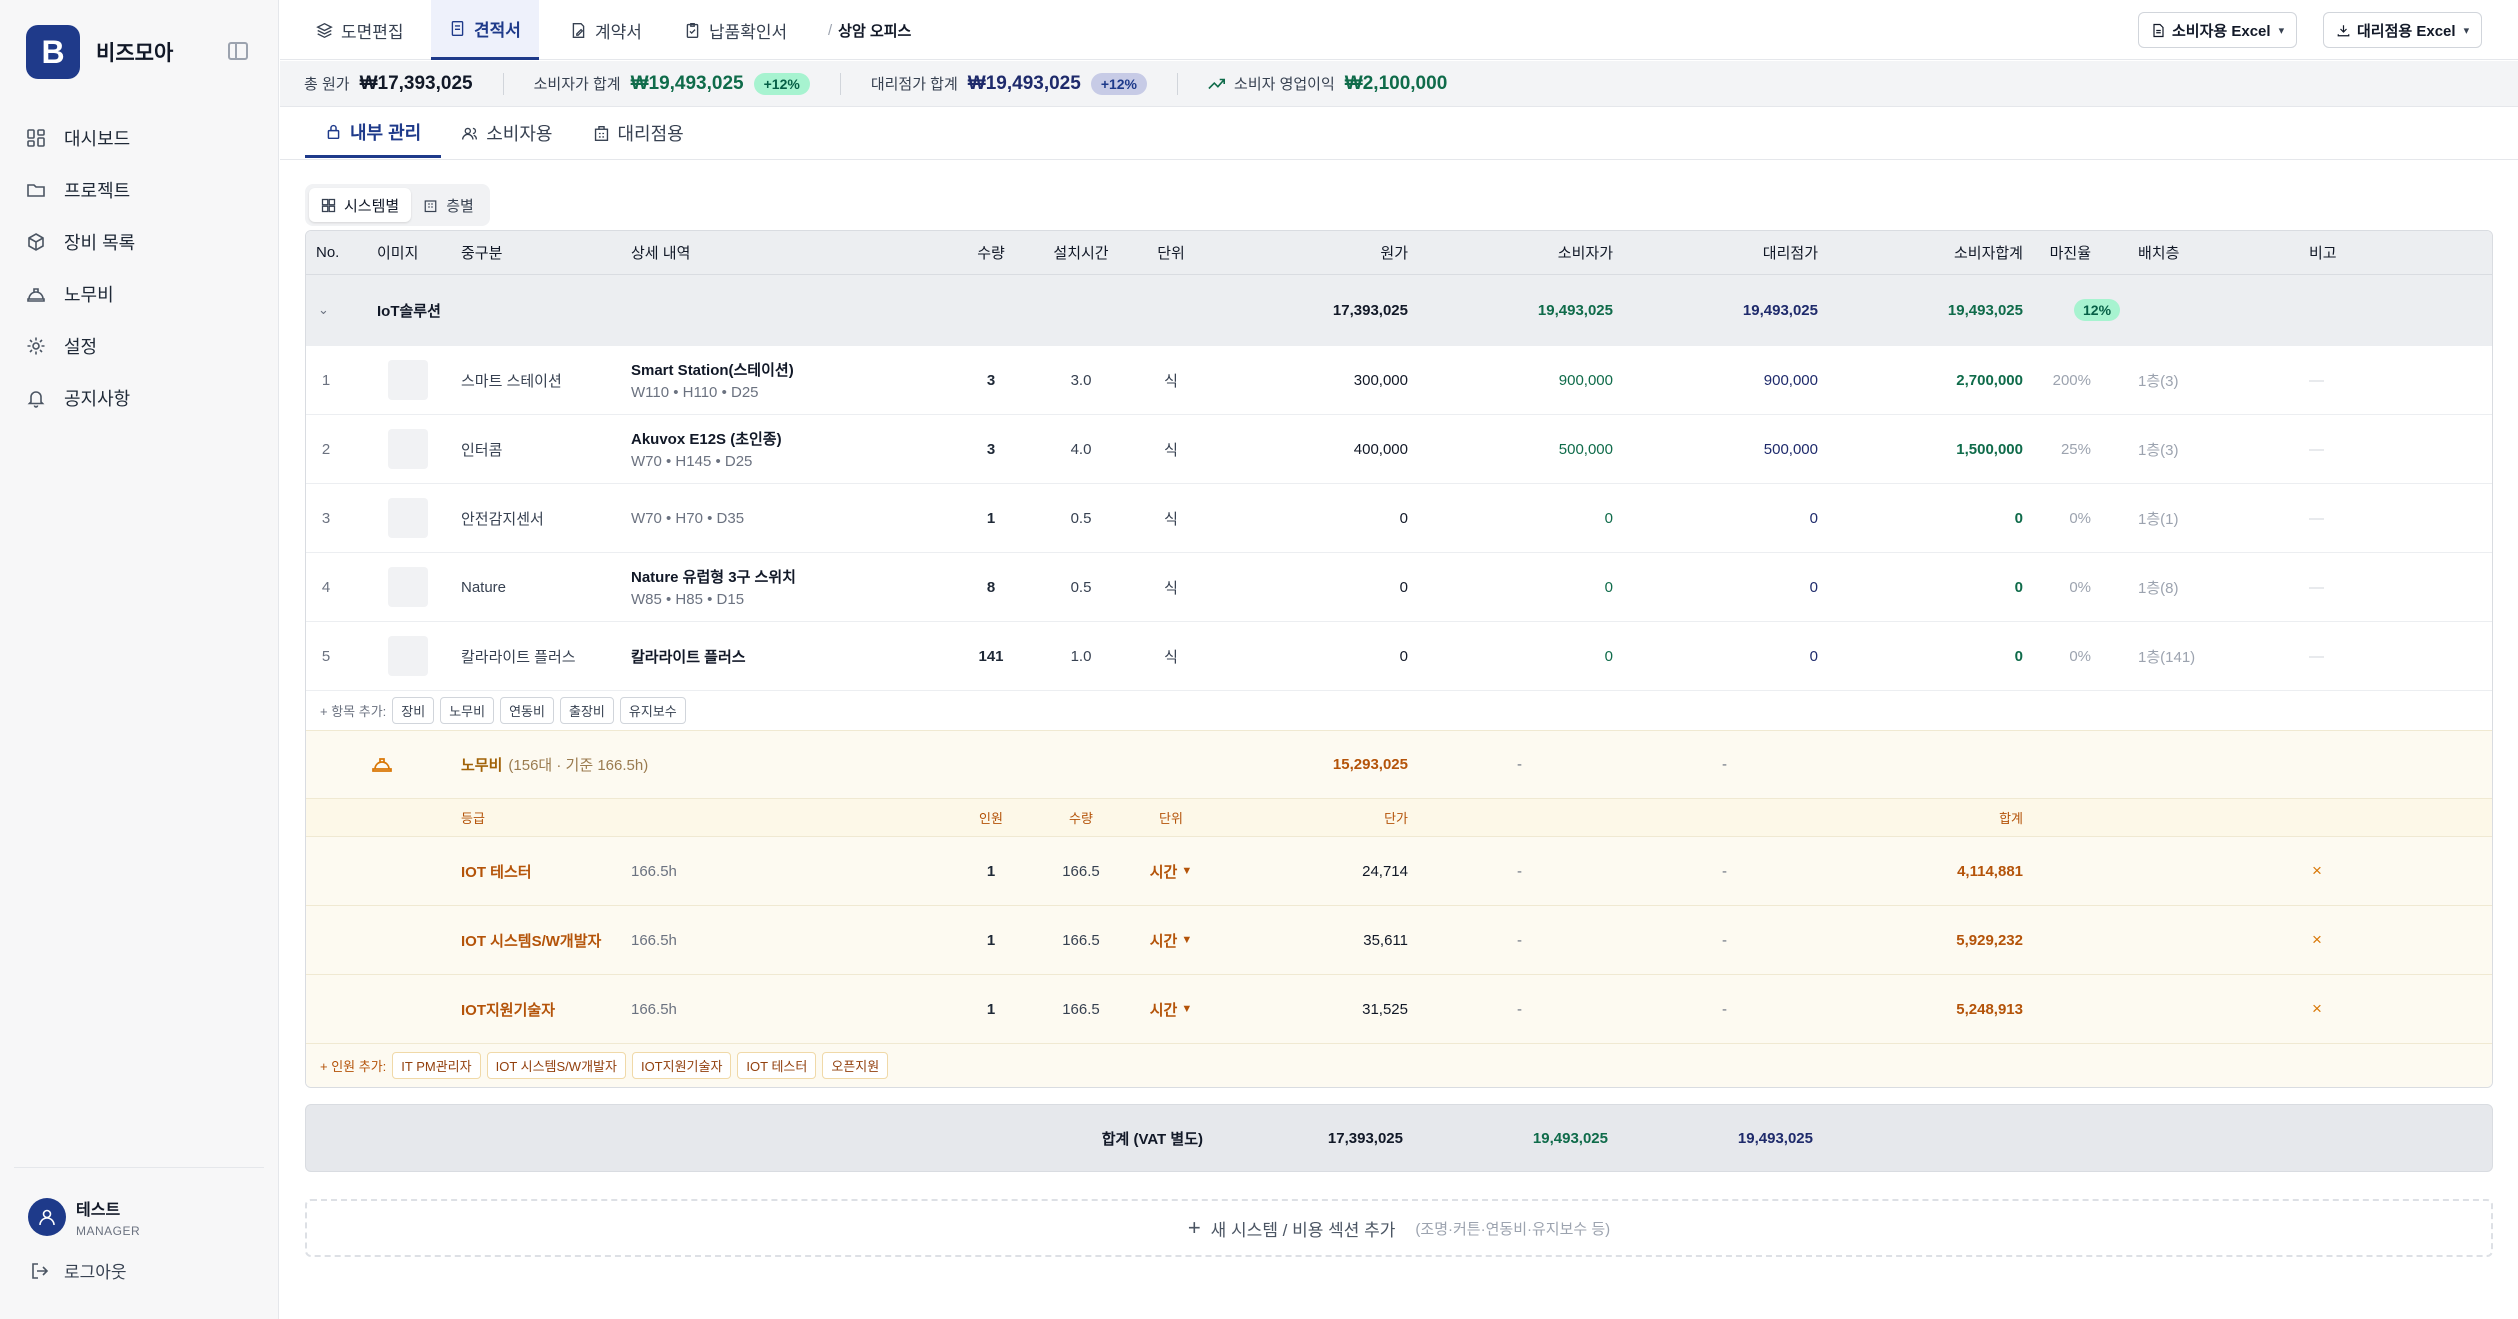 Image resolution: width=2518 pixels, height=1319 pixels. Describe the element at coordinates (436, 1065) in the screenshot. I see `add-labor-chip: IT PM관리자` at that location.